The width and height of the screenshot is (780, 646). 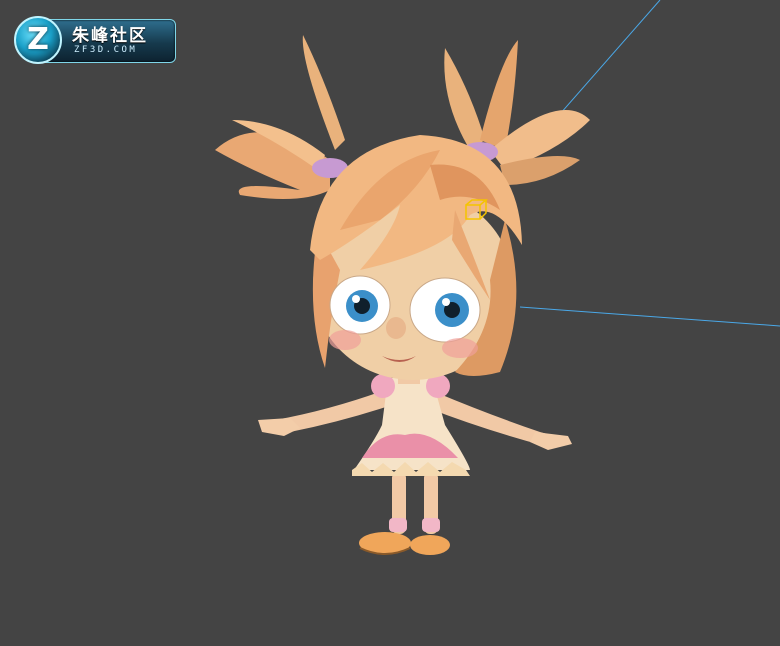 I want to click on watermark-title: 朱峰社区, so click(x=110, y=36).